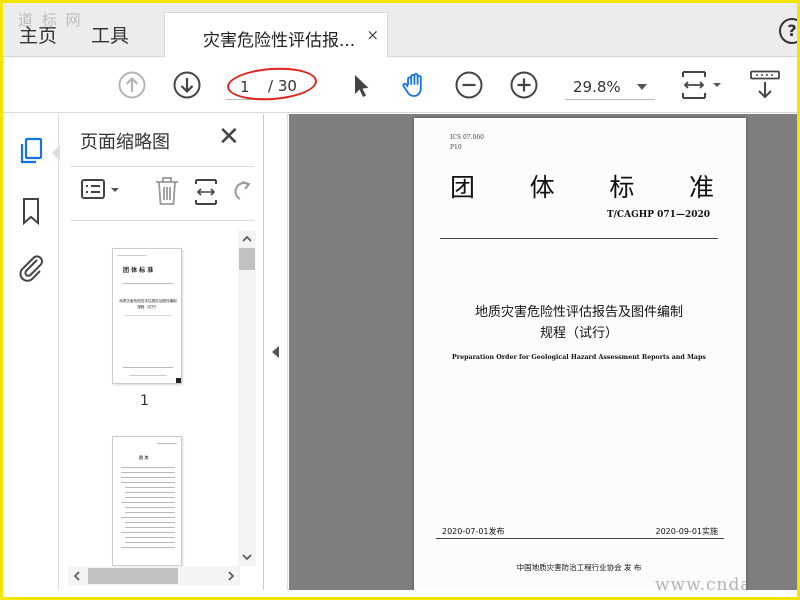 The width and height of the screenshot is (800, 600). I want to click on zoom-in-button, so click(524, 85).